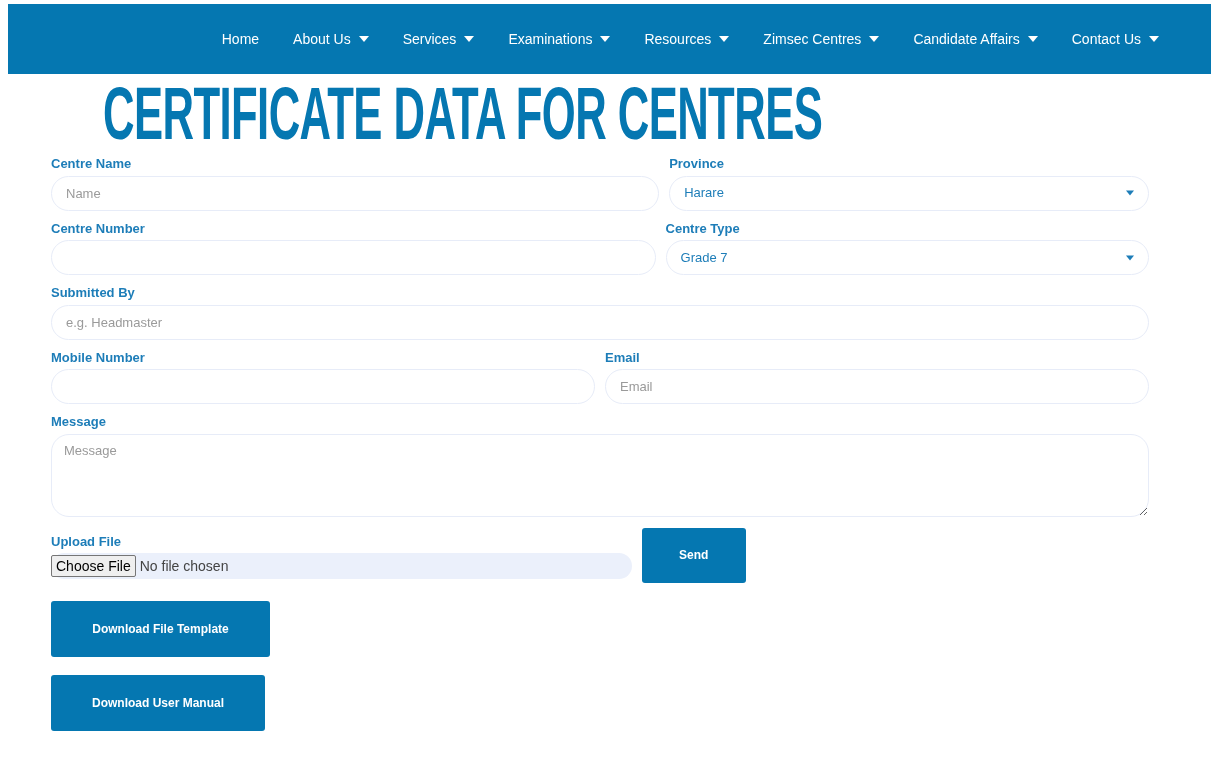 The image size is (1211, 760). Describe the element at coordinates (98, 228) in the screenshot. I see `field-label: Centre Number` at that location.